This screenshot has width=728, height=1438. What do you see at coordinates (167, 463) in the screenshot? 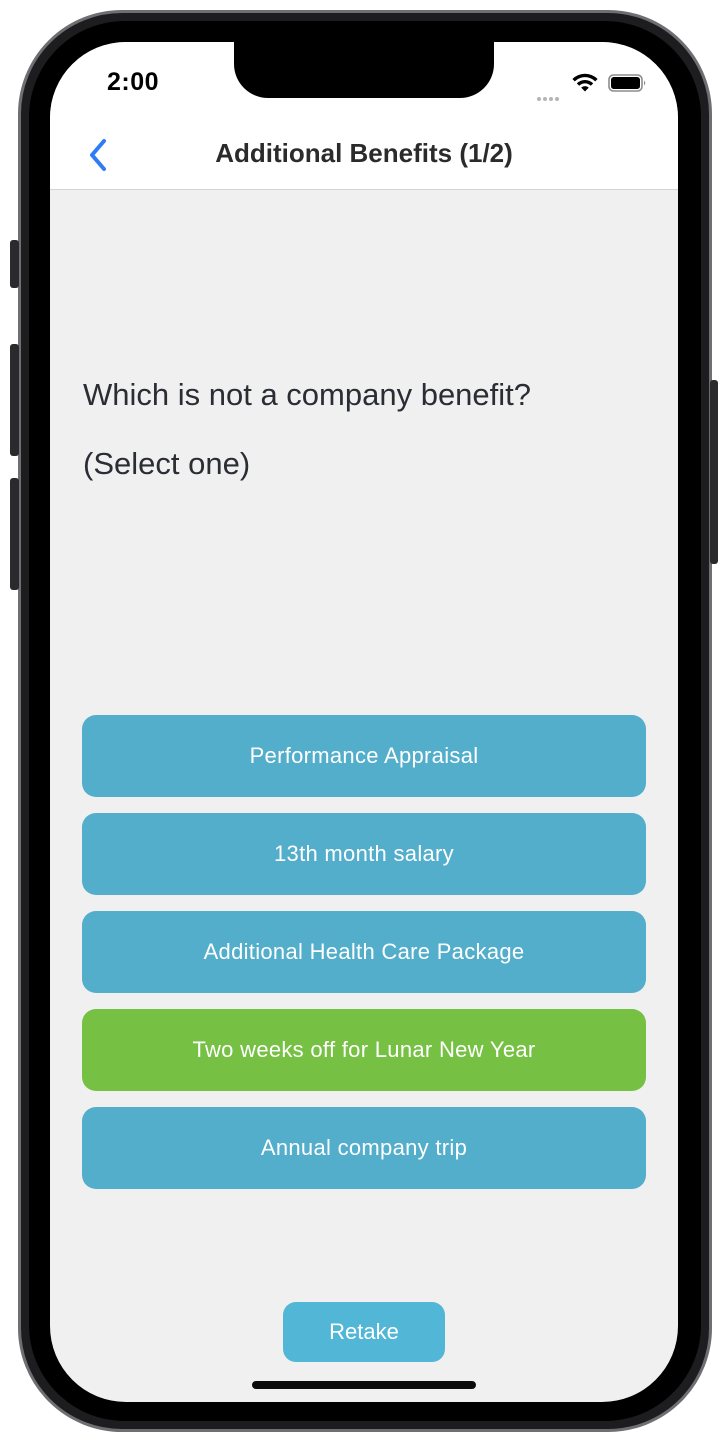
I see `instruction-text: (Select one)` at bounding box center [167, 463].